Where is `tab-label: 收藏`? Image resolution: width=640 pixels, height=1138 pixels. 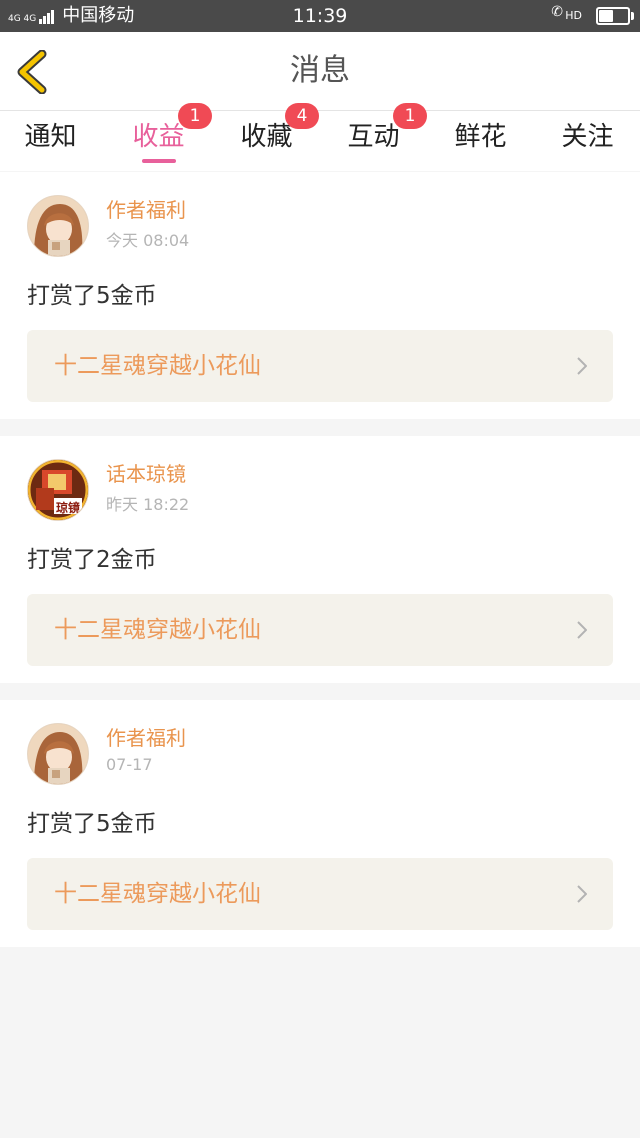 tab-label: 收藏 is located at coordinates (266, 137).